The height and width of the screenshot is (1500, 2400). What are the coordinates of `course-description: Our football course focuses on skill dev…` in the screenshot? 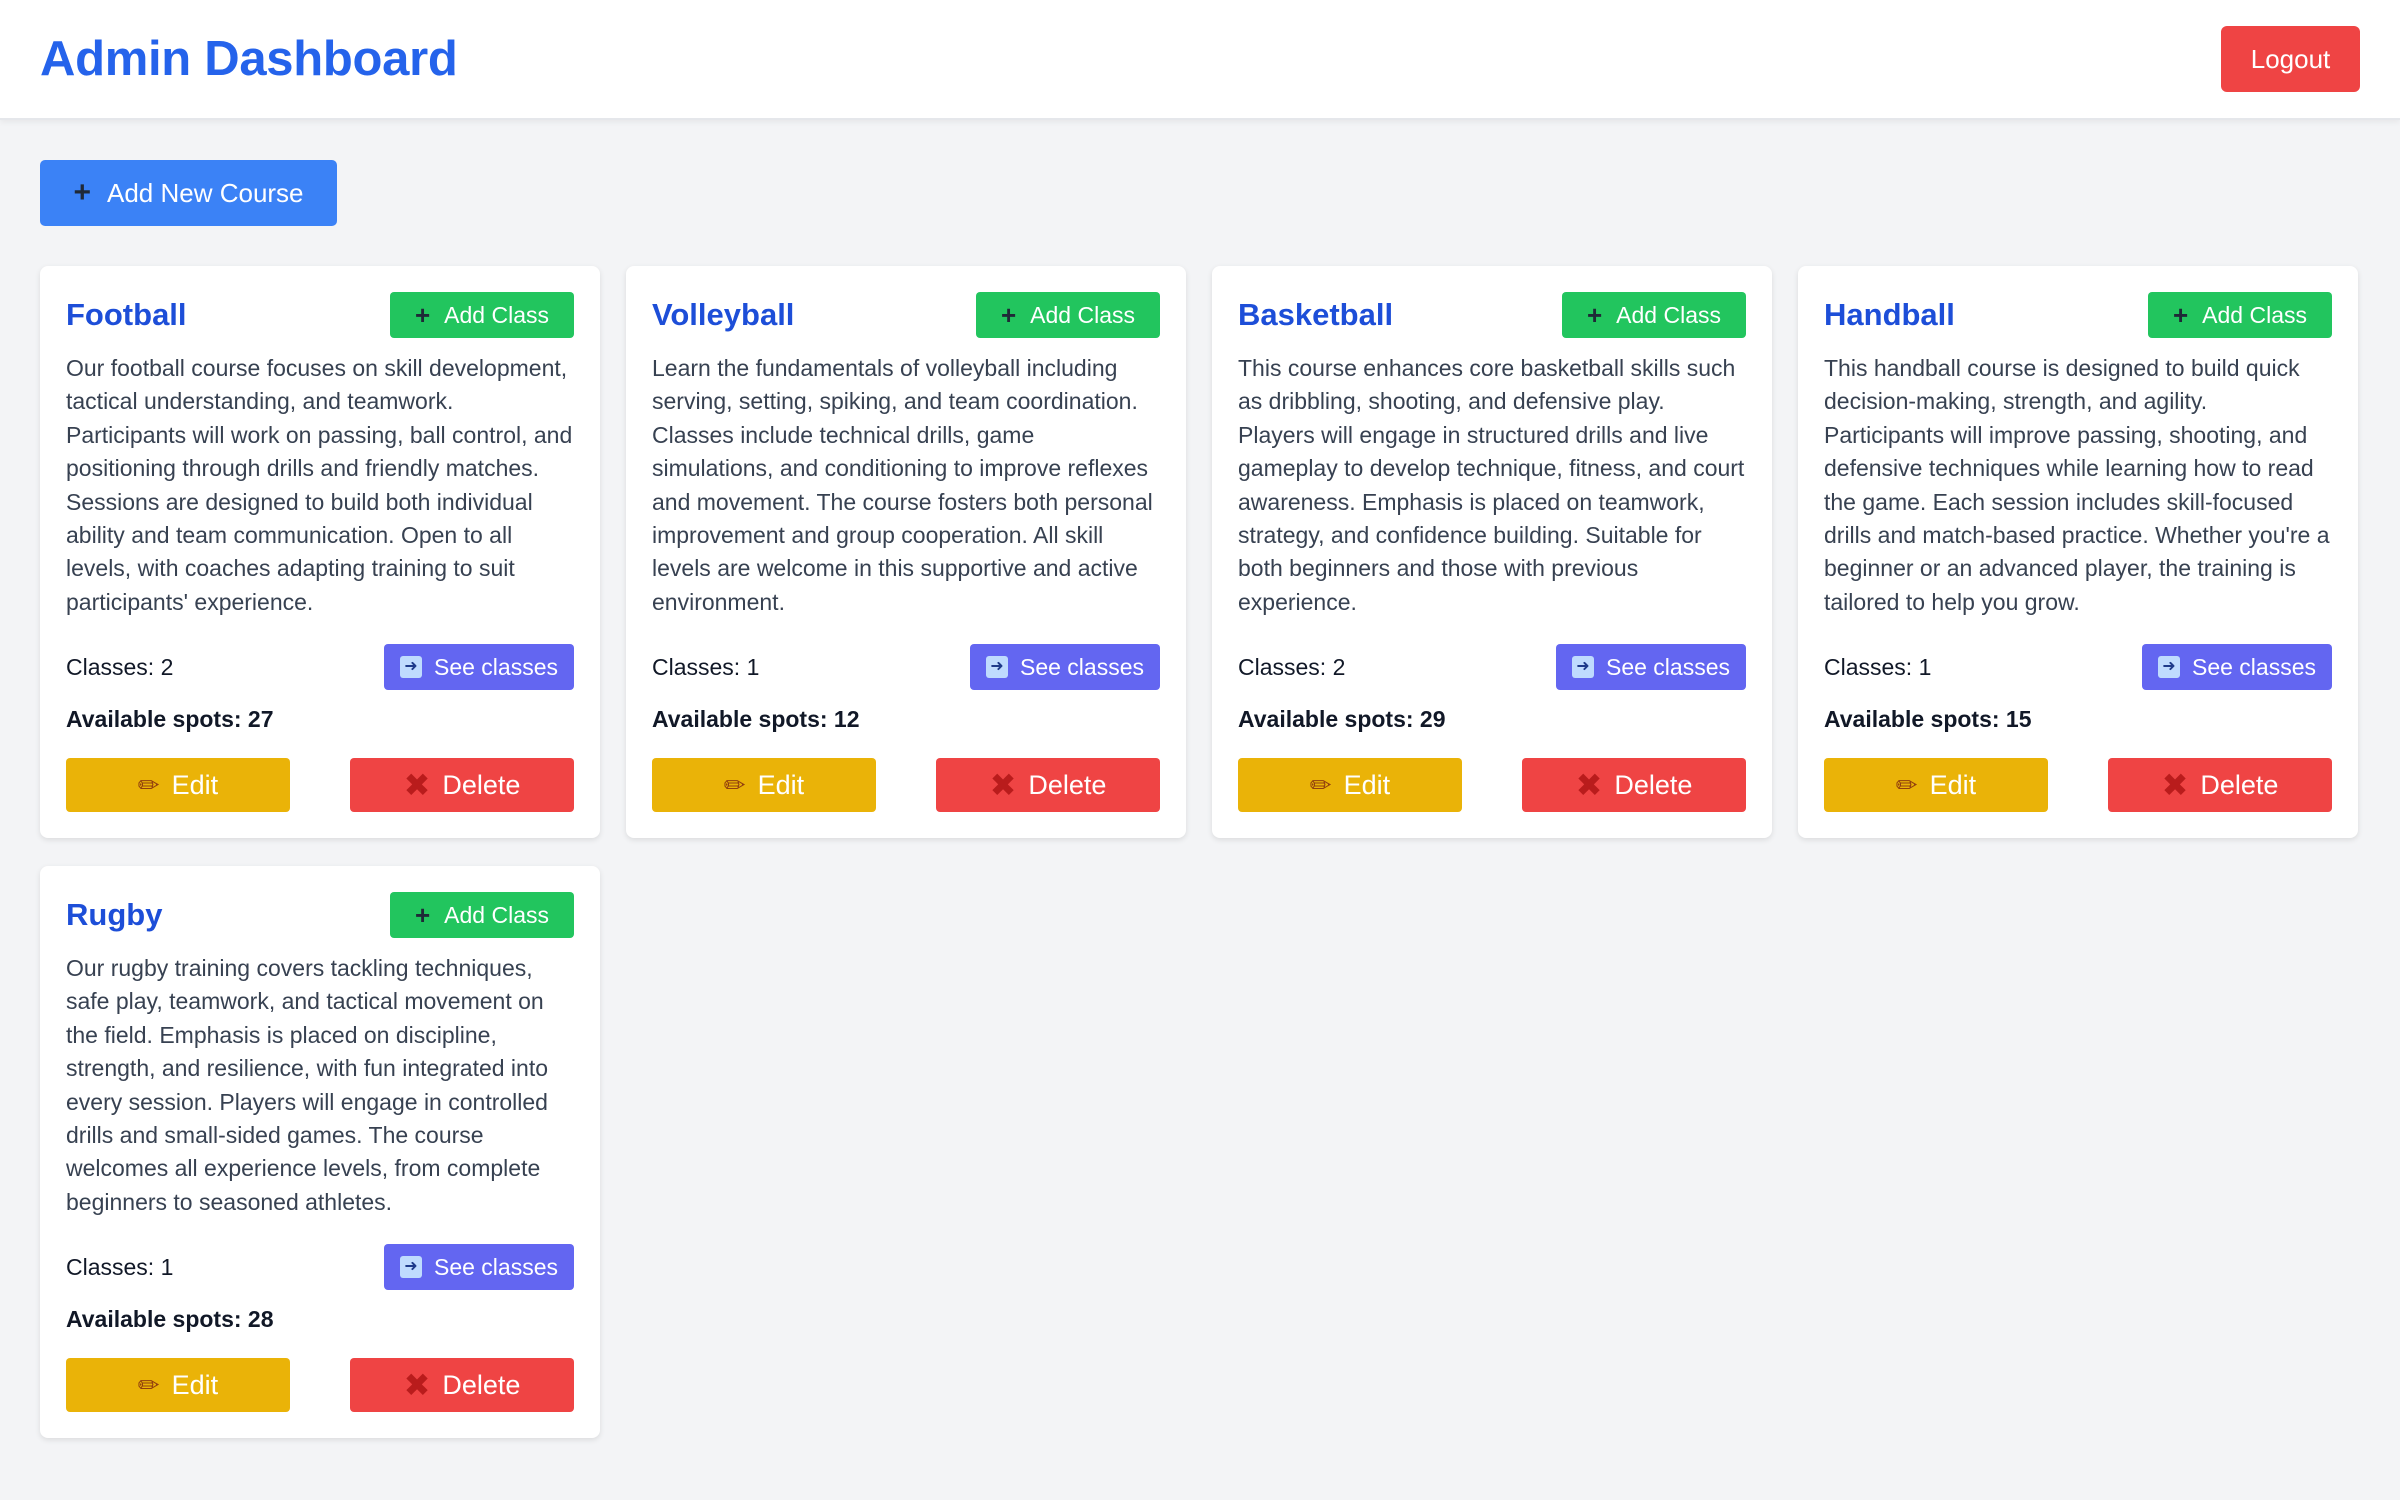 It's located at (319, 485).